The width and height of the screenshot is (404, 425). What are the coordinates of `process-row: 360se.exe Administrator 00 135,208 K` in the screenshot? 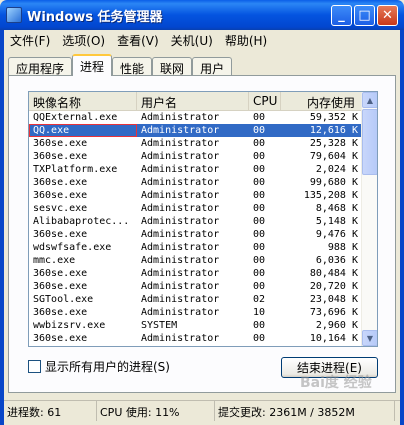 It's located at (195, 195).